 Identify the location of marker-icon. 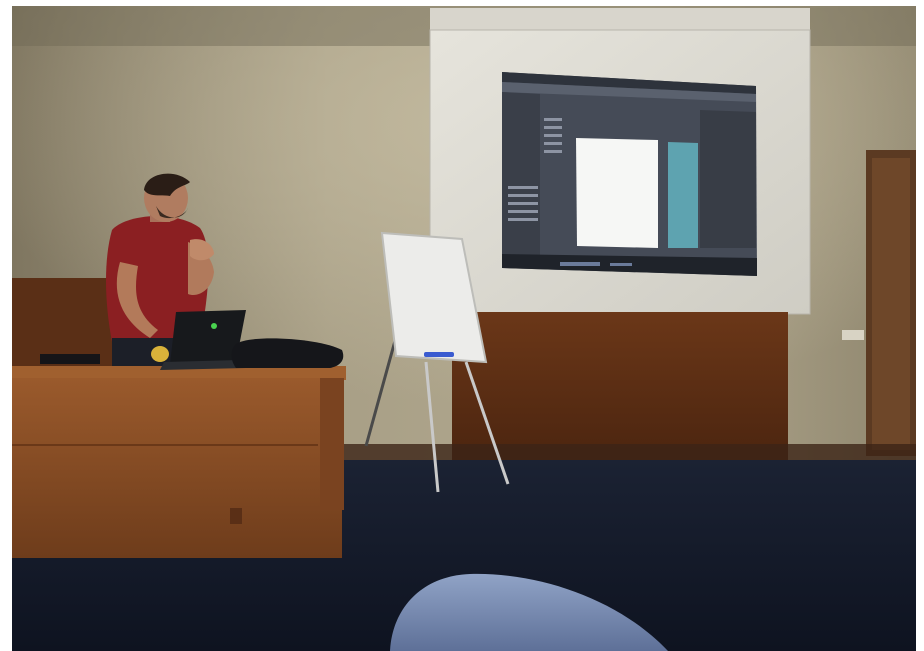
(439, 354).